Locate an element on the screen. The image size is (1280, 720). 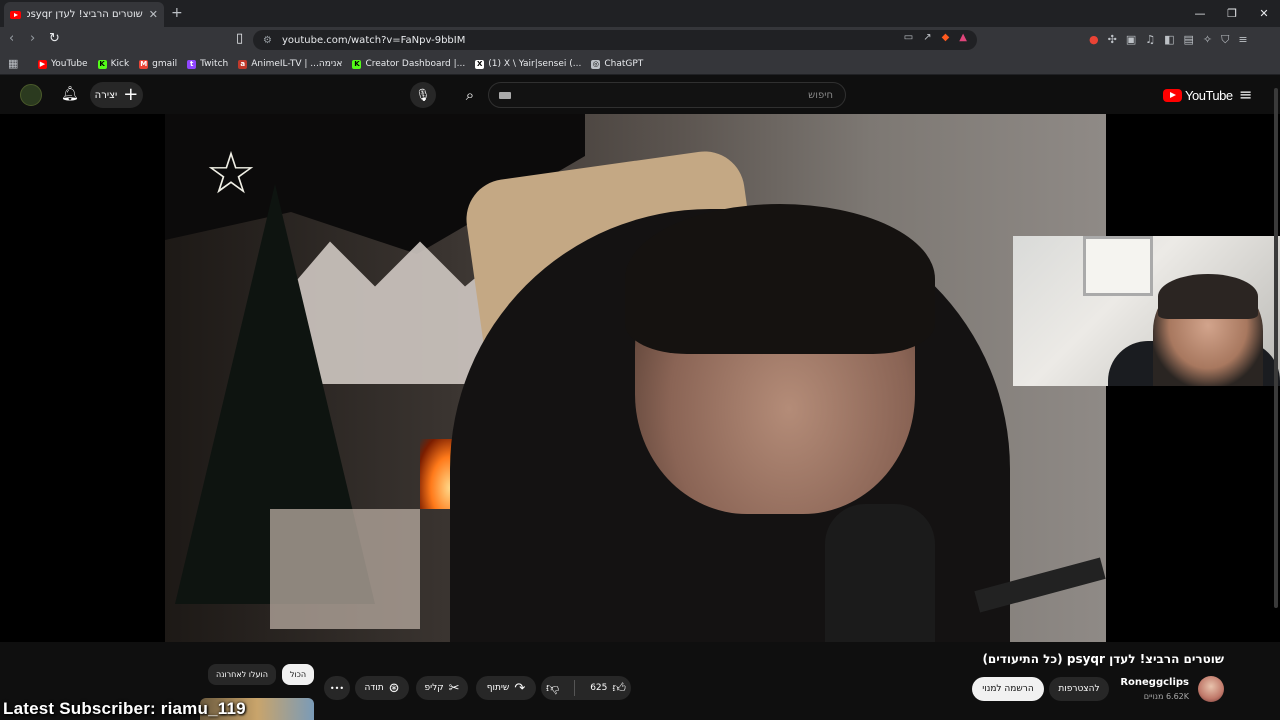
tab-title: שוטרים הרביצ! לעדן psyqr (כל ה is located at coordinates (85, 14).